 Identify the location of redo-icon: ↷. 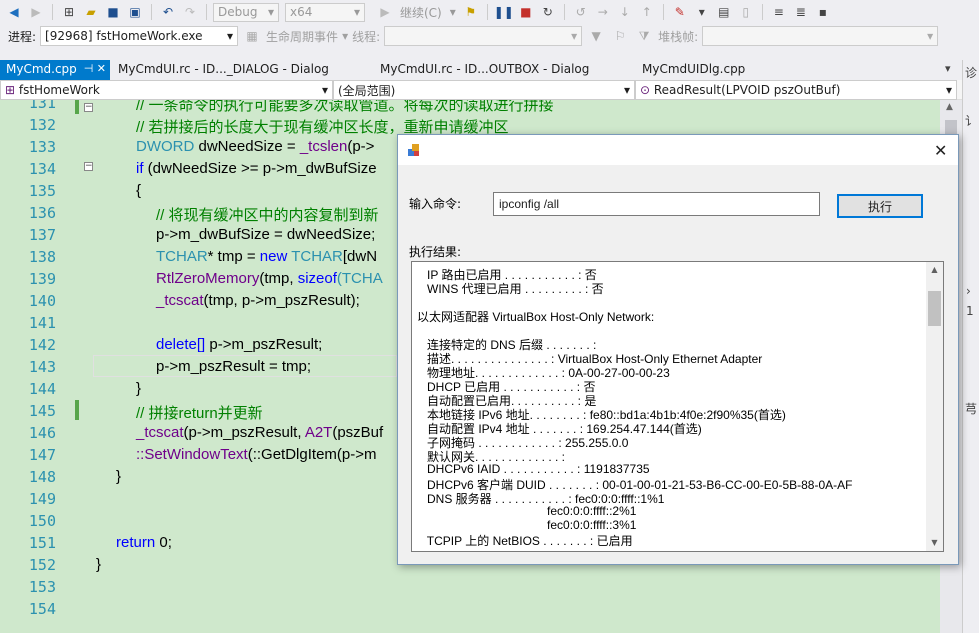
(190, 12).